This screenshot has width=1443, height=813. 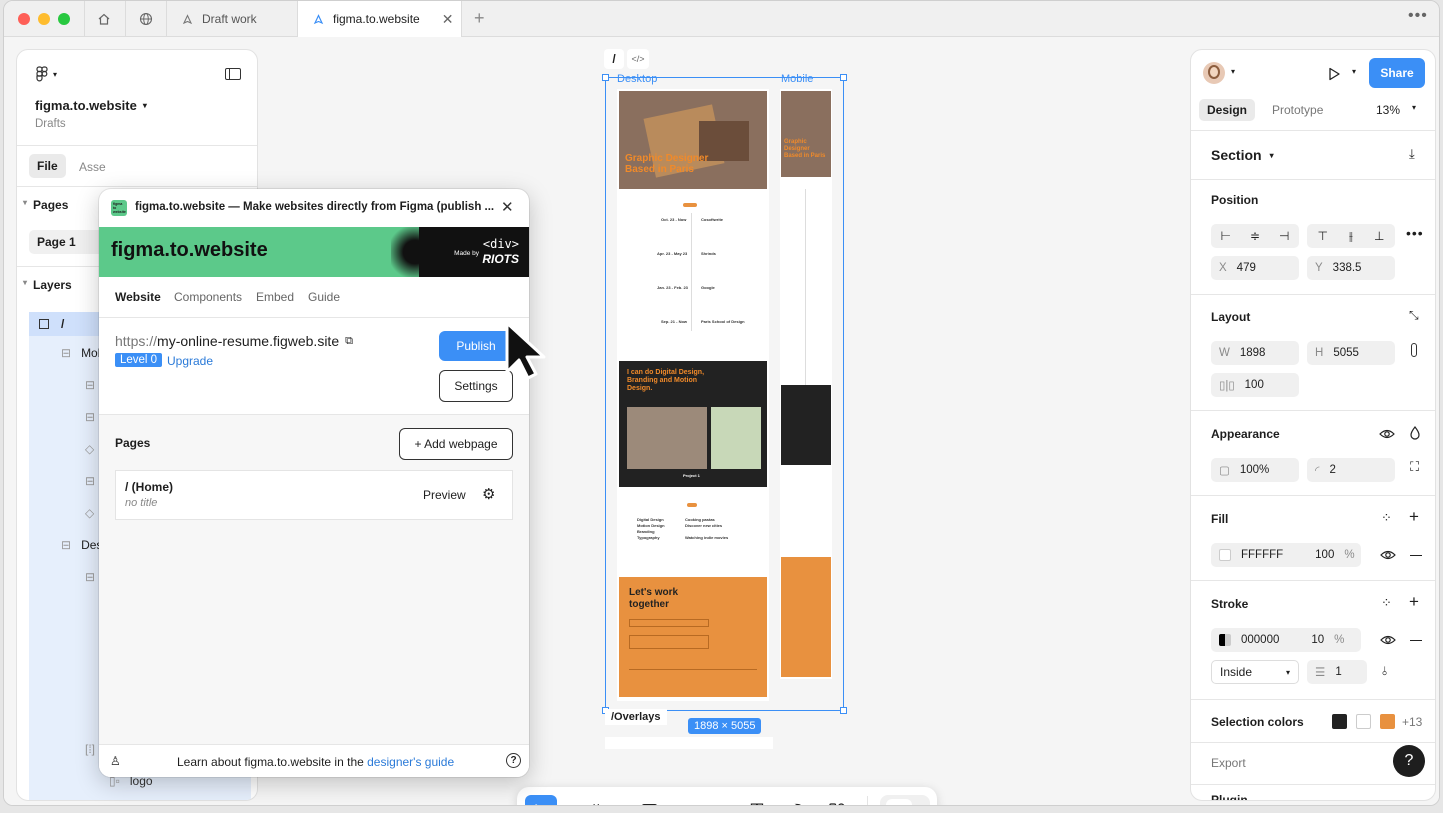 I want to click on constrain-proportions-icon, so click(x=1414, y=350).